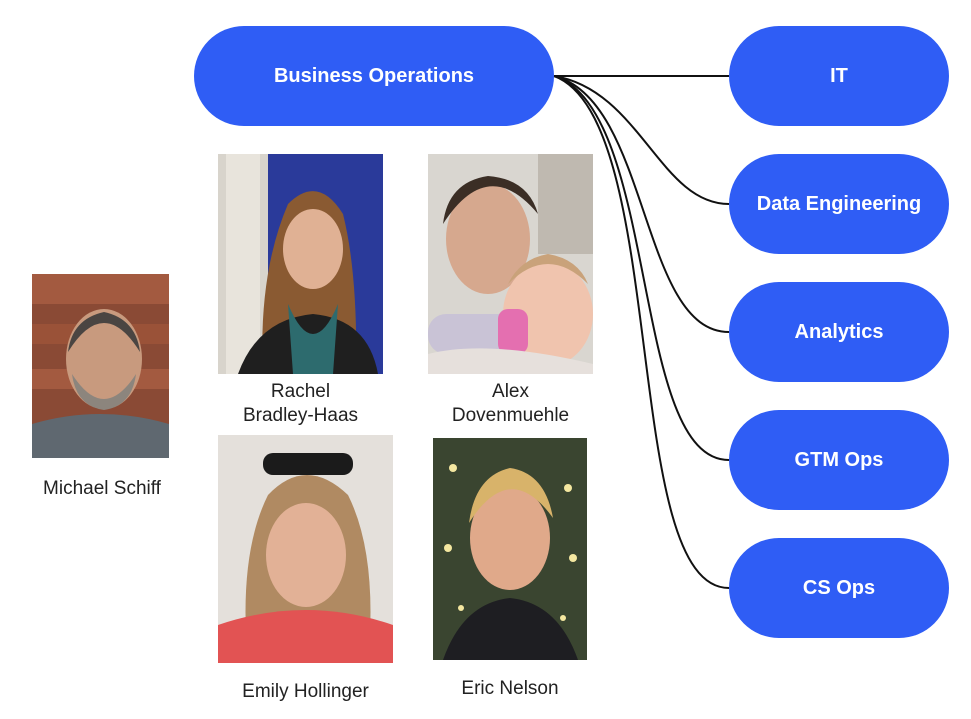 This screenshot has height=719, width=971. Describe the element at coordinates (510, 688) in the screenshot. I see `name-eric-nelson: Eric Nelson` at that location.